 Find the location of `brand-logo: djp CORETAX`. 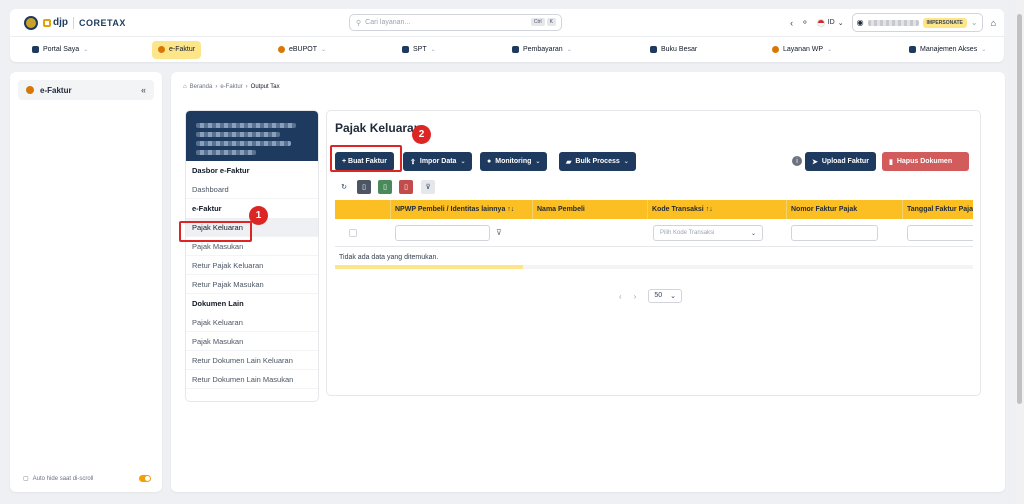

brand-logo: djp CORETAX is located at coordinates (75, 22).